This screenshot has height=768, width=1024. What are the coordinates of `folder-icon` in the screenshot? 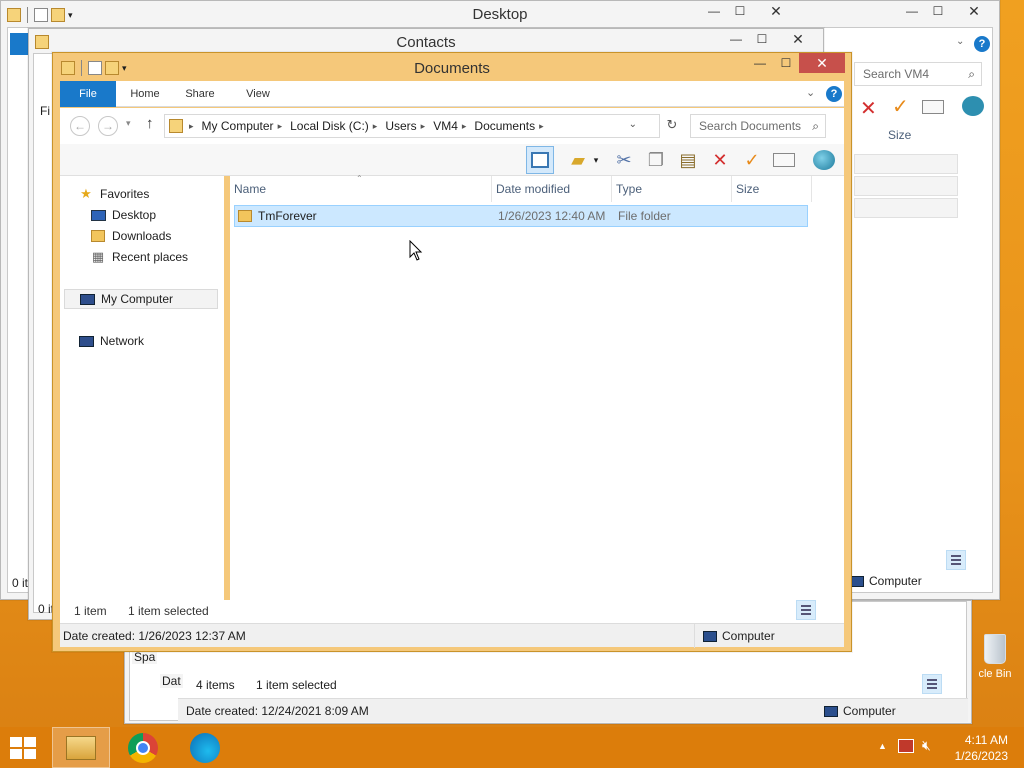 It's located at (176, 126).